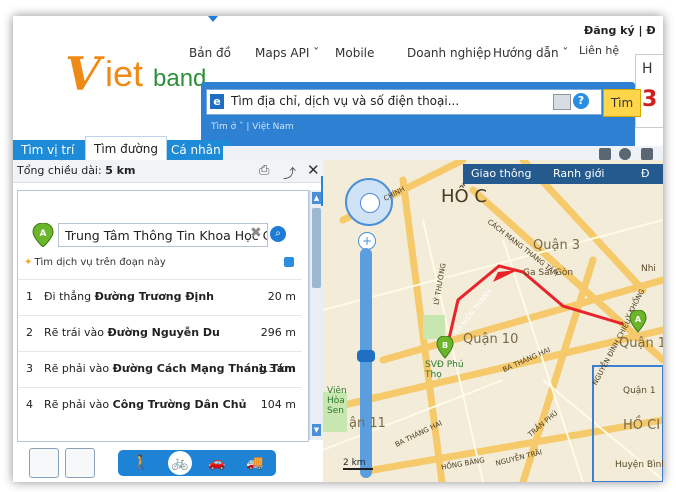 This screenshot has width=676, height=492. Describe the element at coordinates (648, 269) in the screenshot. I see `map-label-nhi: Nhi` at that location.